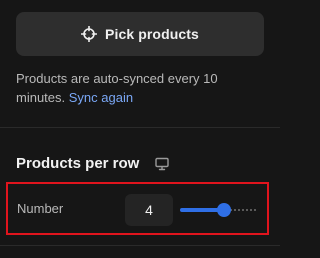  I want to click on section-title: Products per row, so click(78, 163).